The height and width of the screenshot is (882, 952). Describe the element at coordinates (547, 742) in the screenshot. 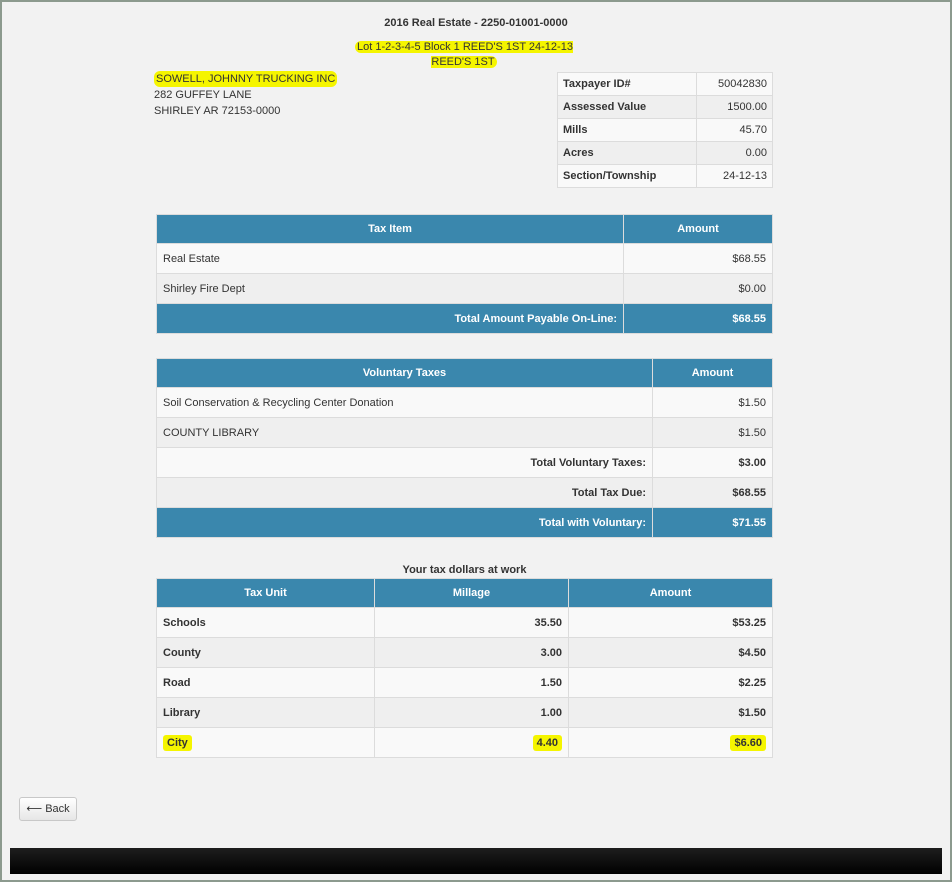

I see `millage: 4.40` at that location.